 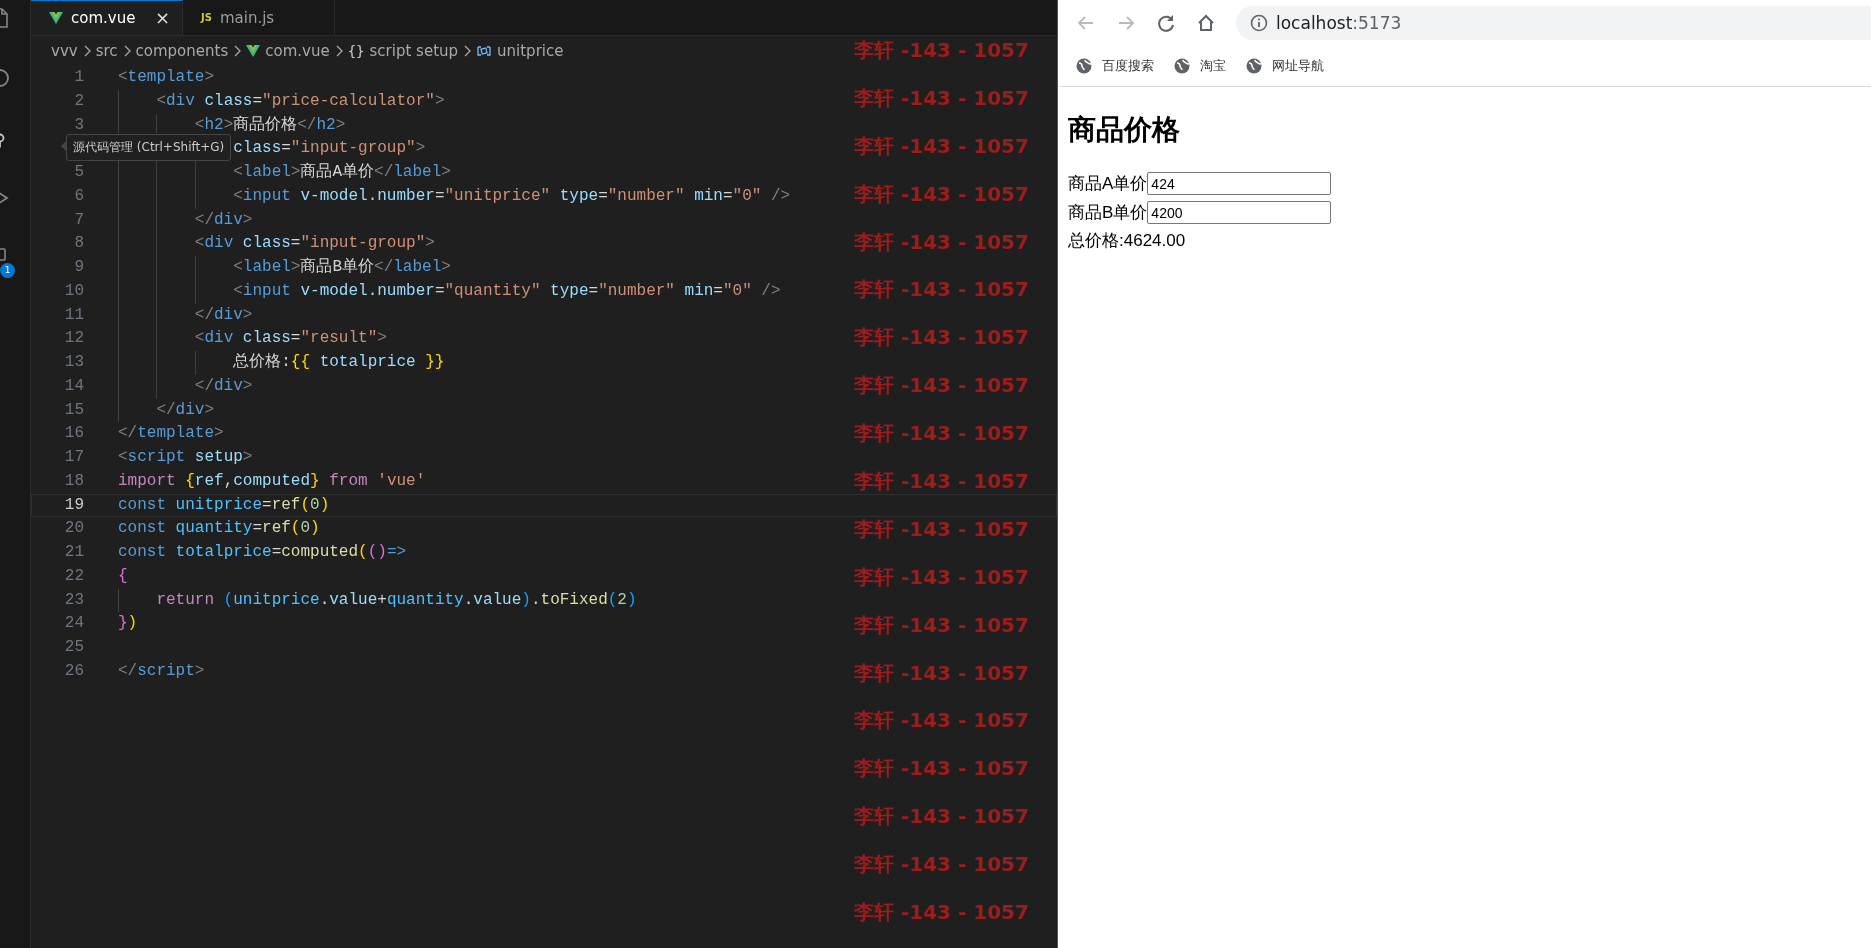 What do you see at coordinates (74, 576) in the screenshot?
I see `line-number: 22` at bounding box center [74, 576].